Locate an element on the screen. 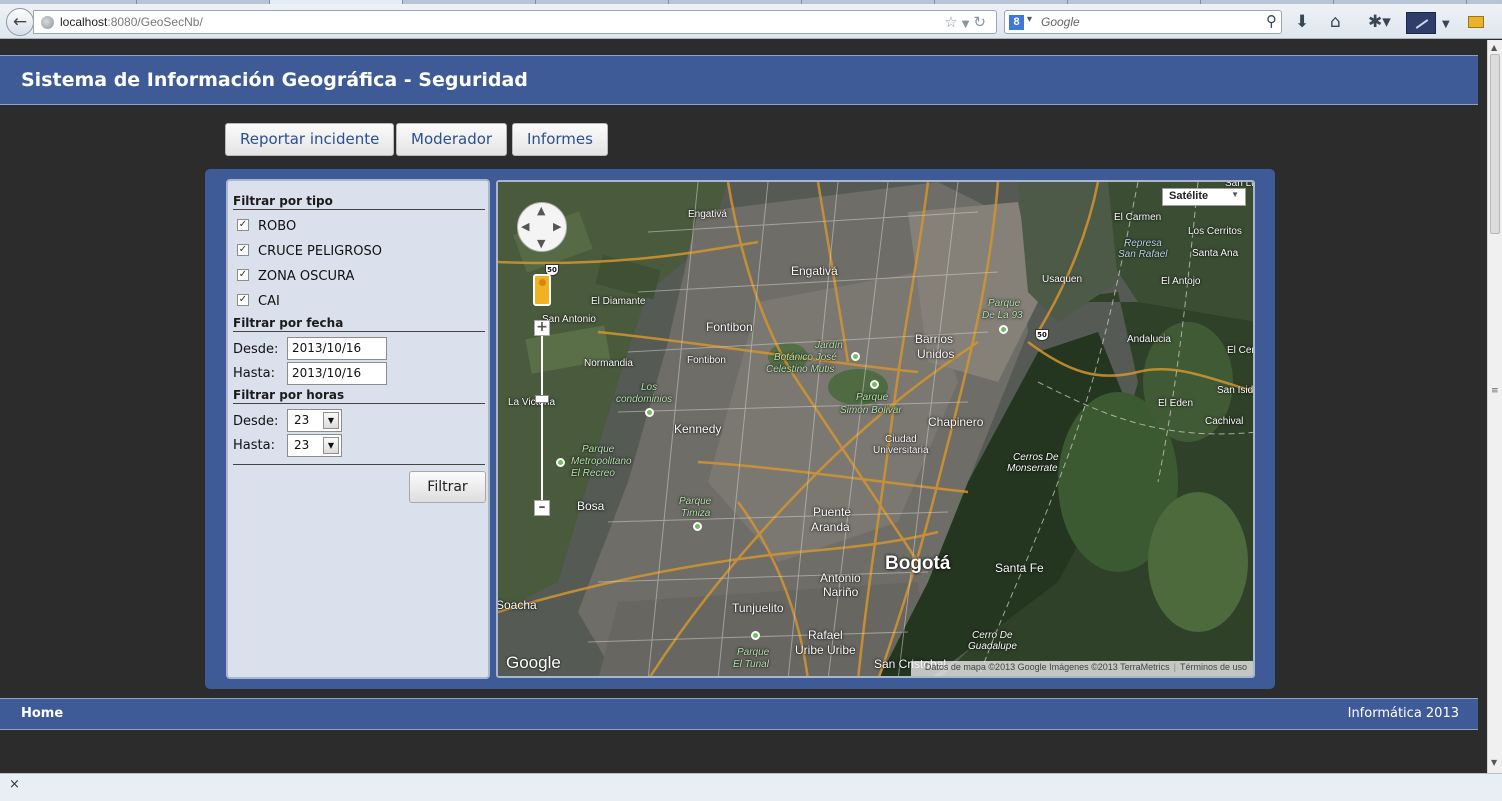  checkbox-label: CAI is located at coordinates (269, 301).